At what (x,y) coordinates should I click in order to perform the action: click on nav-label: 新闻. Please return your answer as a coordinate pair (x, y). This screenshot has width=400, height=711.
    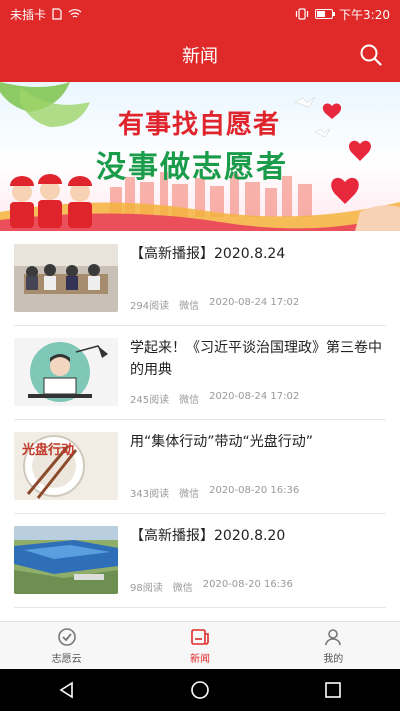
    Looking at the image, I should click on (199, 659).